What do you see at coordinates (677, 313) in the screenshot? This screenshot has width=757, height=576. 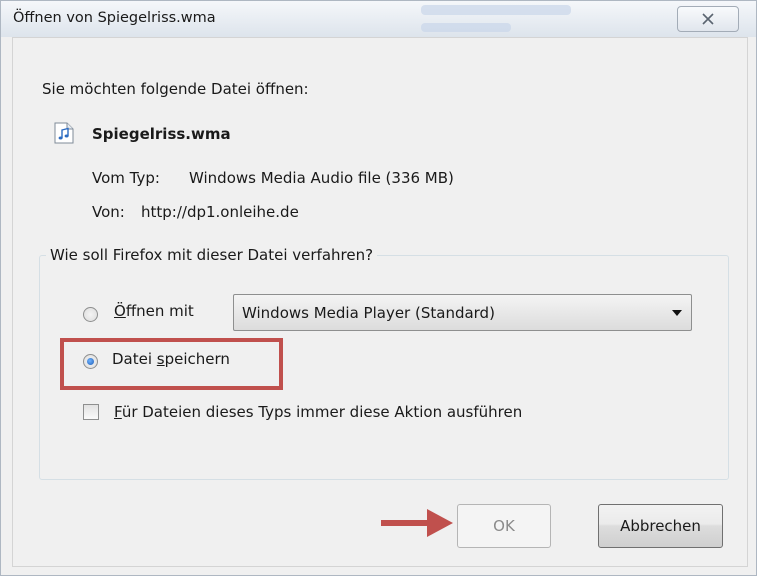 I see `chevron-down-icon` at bounding box center [677, 313].